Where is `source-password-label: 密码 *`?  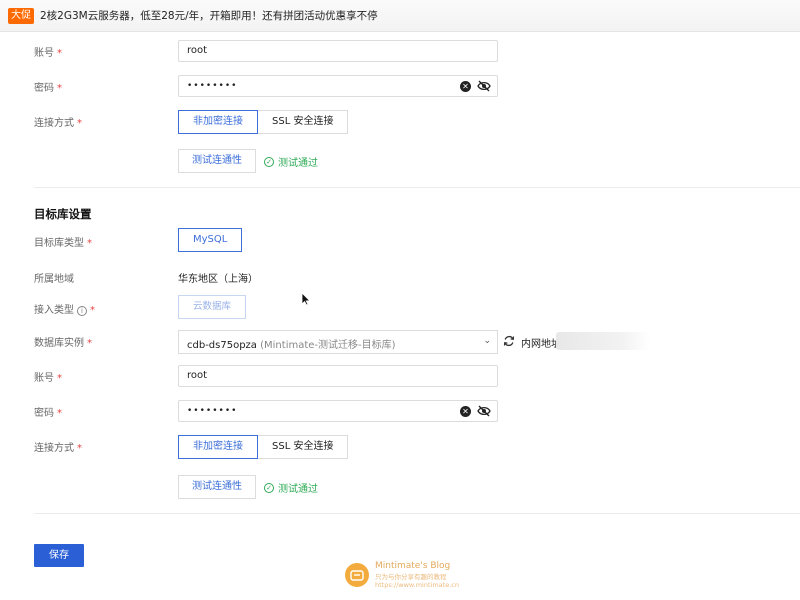
source-password-label: 密码 * is located at coordinates (48, 88).